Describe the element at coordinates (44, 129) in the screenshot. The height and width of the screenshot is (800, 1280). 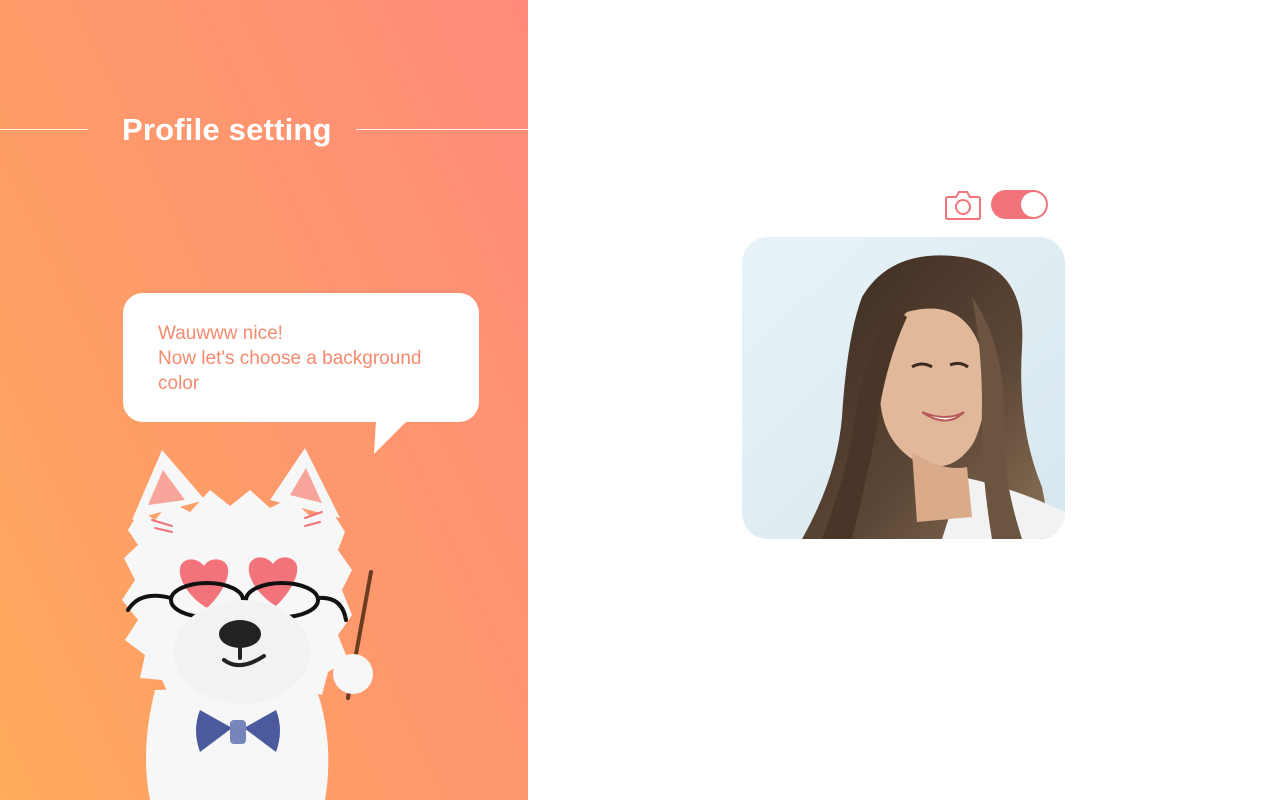
I see `title-divider-left` at that location.